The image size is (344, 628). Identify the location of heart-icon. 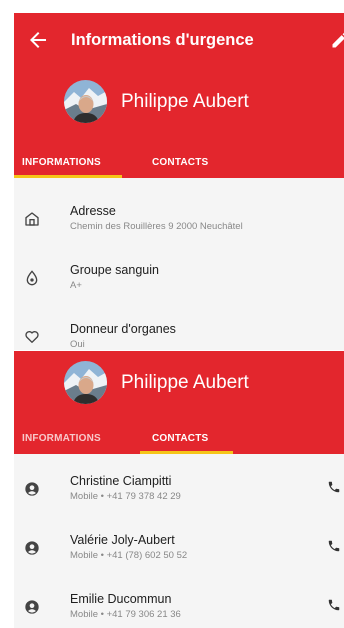
(32, 337).